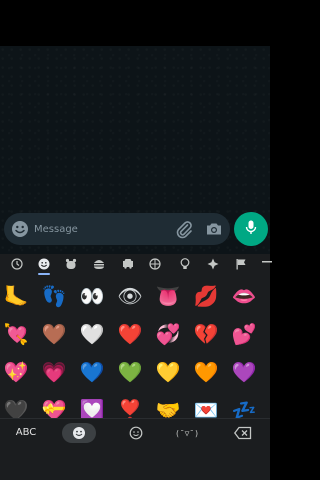 Image resolution: width=320 pixels, height=480 pixels. I want to click on emoji-icon, so click(20, 229).